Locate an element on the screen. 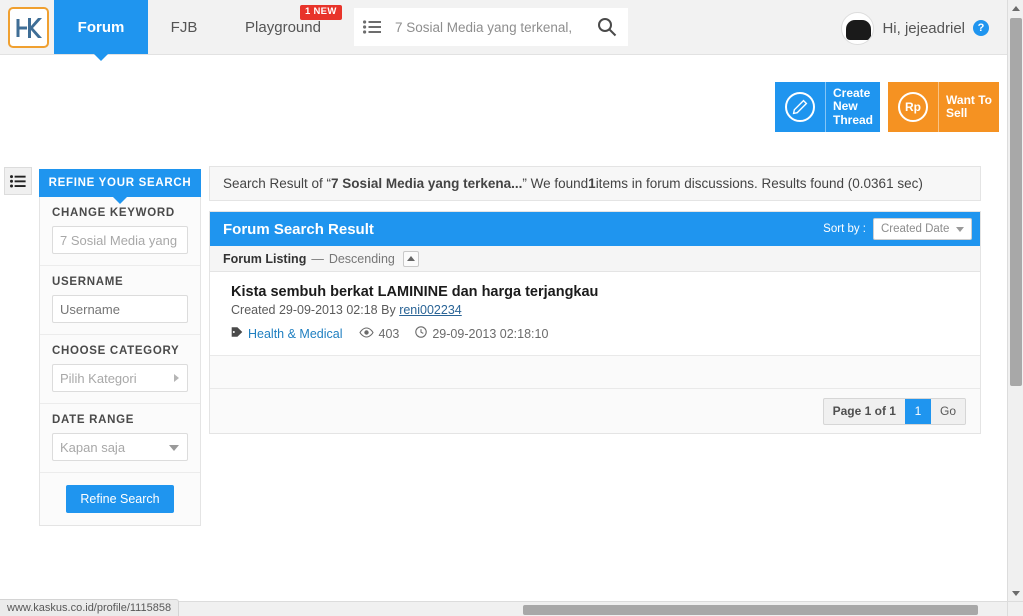 The width and height of the screenshot is (1023, 616). vertical-scrollbar-thumb is located at coordinates (1016, 202).